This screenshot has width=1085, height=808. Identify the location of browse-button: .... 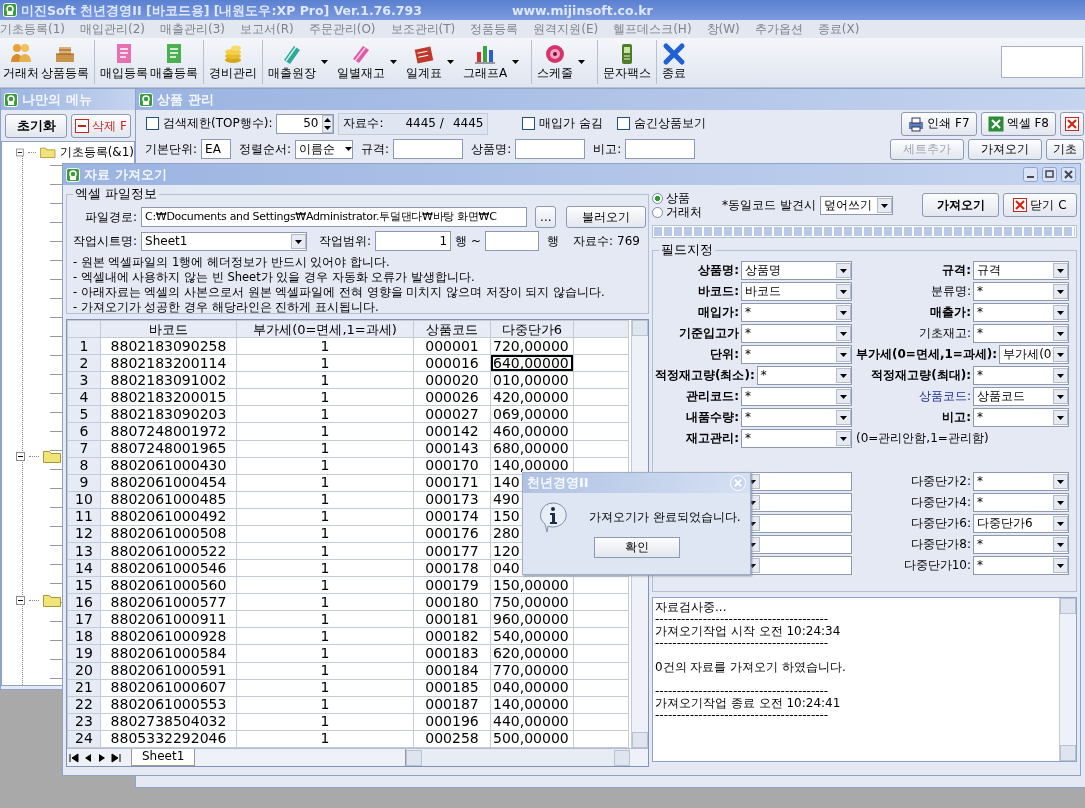
(546, 217).